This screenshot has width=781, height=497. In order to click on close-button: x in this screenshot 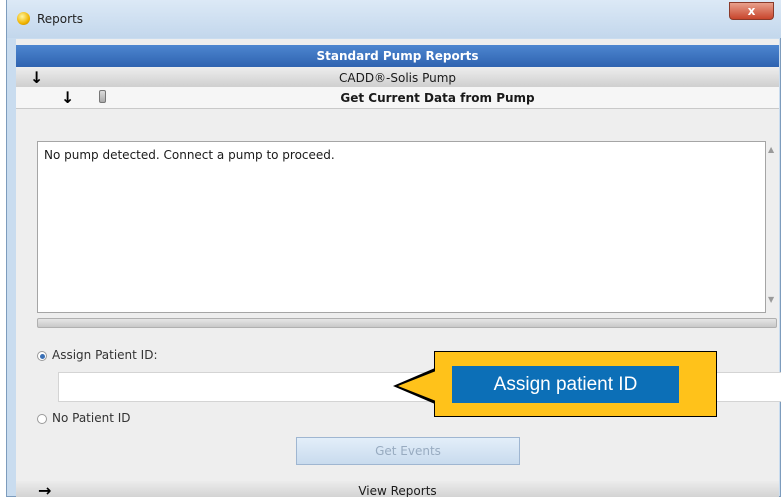, I will do `click(751, 11)`.